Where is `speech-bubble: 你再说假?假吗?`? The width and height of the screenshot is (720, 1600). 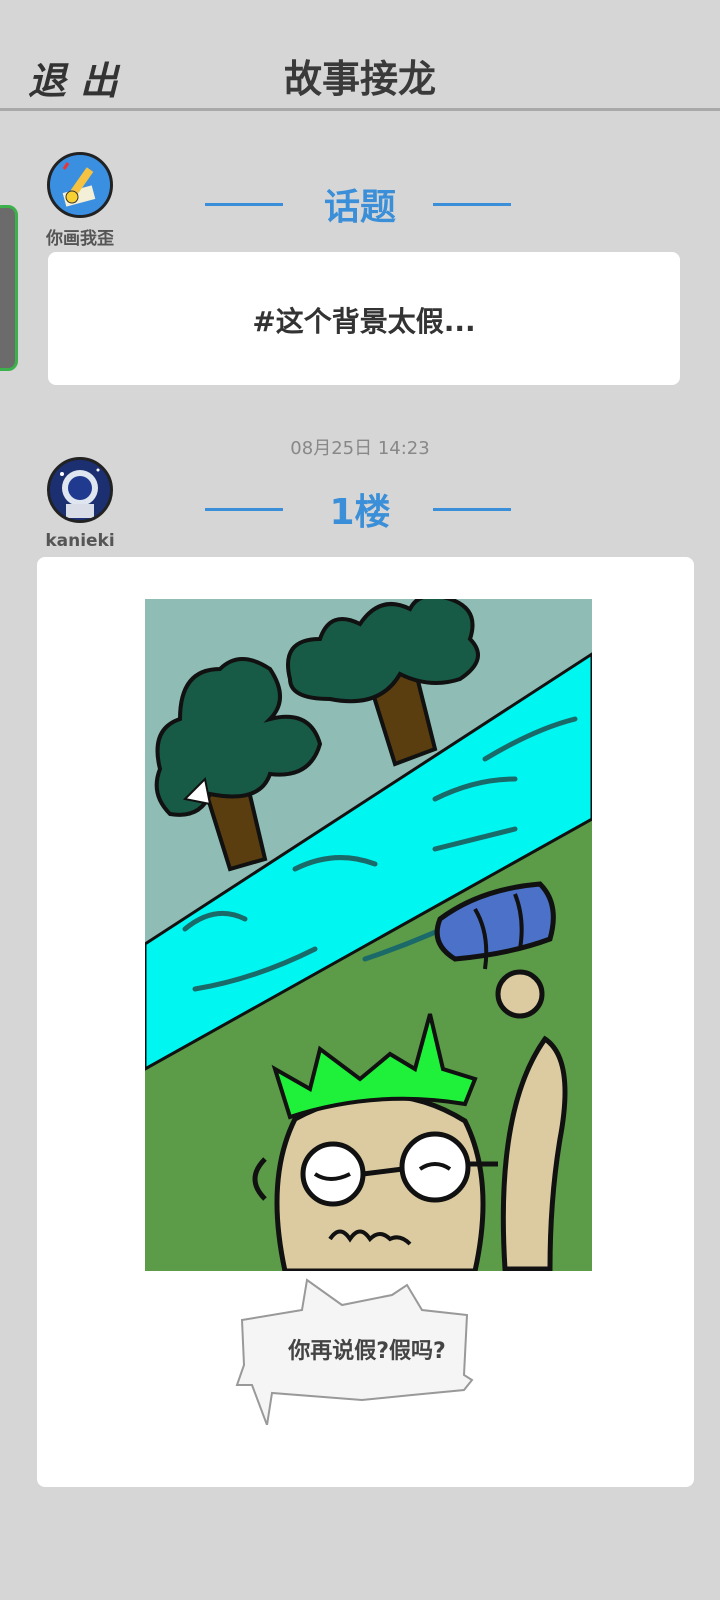 speech-bubble: 你再说假?假吗? is located at coordinates (362, 1350).